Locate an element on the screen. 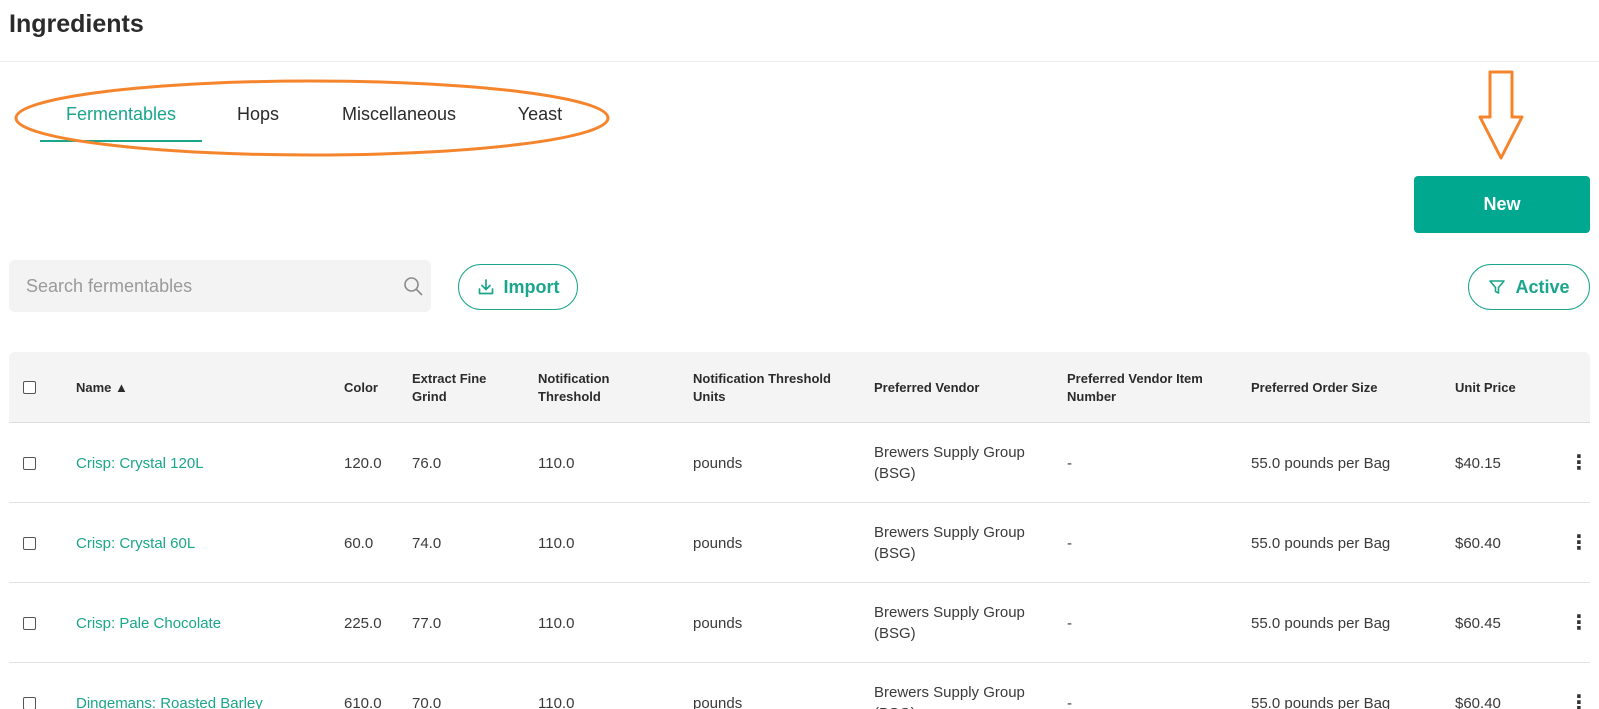  column-extract-fine-grind: Extract Fine Grind is located at coordinates (462, 387).